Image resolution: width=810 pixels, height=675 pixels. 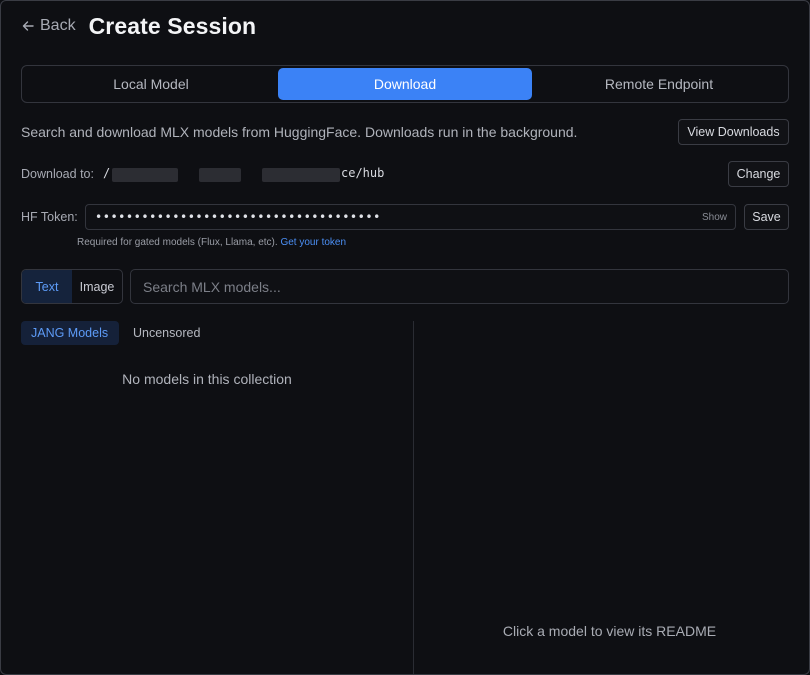 I want to click on collection-uncensored: Uncensored, so click(x=166, y=333).